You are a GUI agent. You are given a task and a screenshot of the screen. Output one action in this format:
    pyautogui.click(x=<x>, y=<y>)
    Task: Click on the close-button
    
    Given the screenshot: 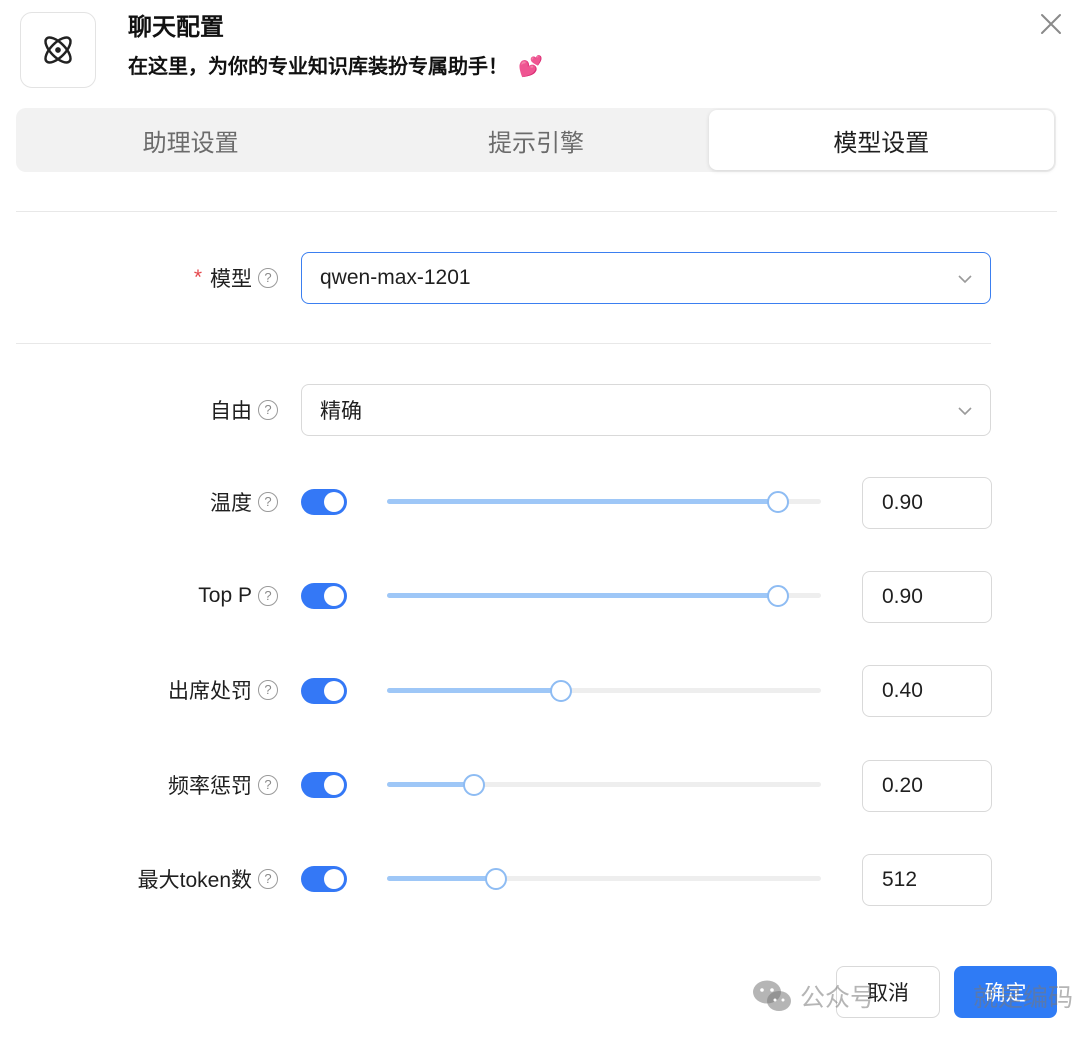 What is the action you would take?
    pyautogui.click(x=1051, y=24)
    